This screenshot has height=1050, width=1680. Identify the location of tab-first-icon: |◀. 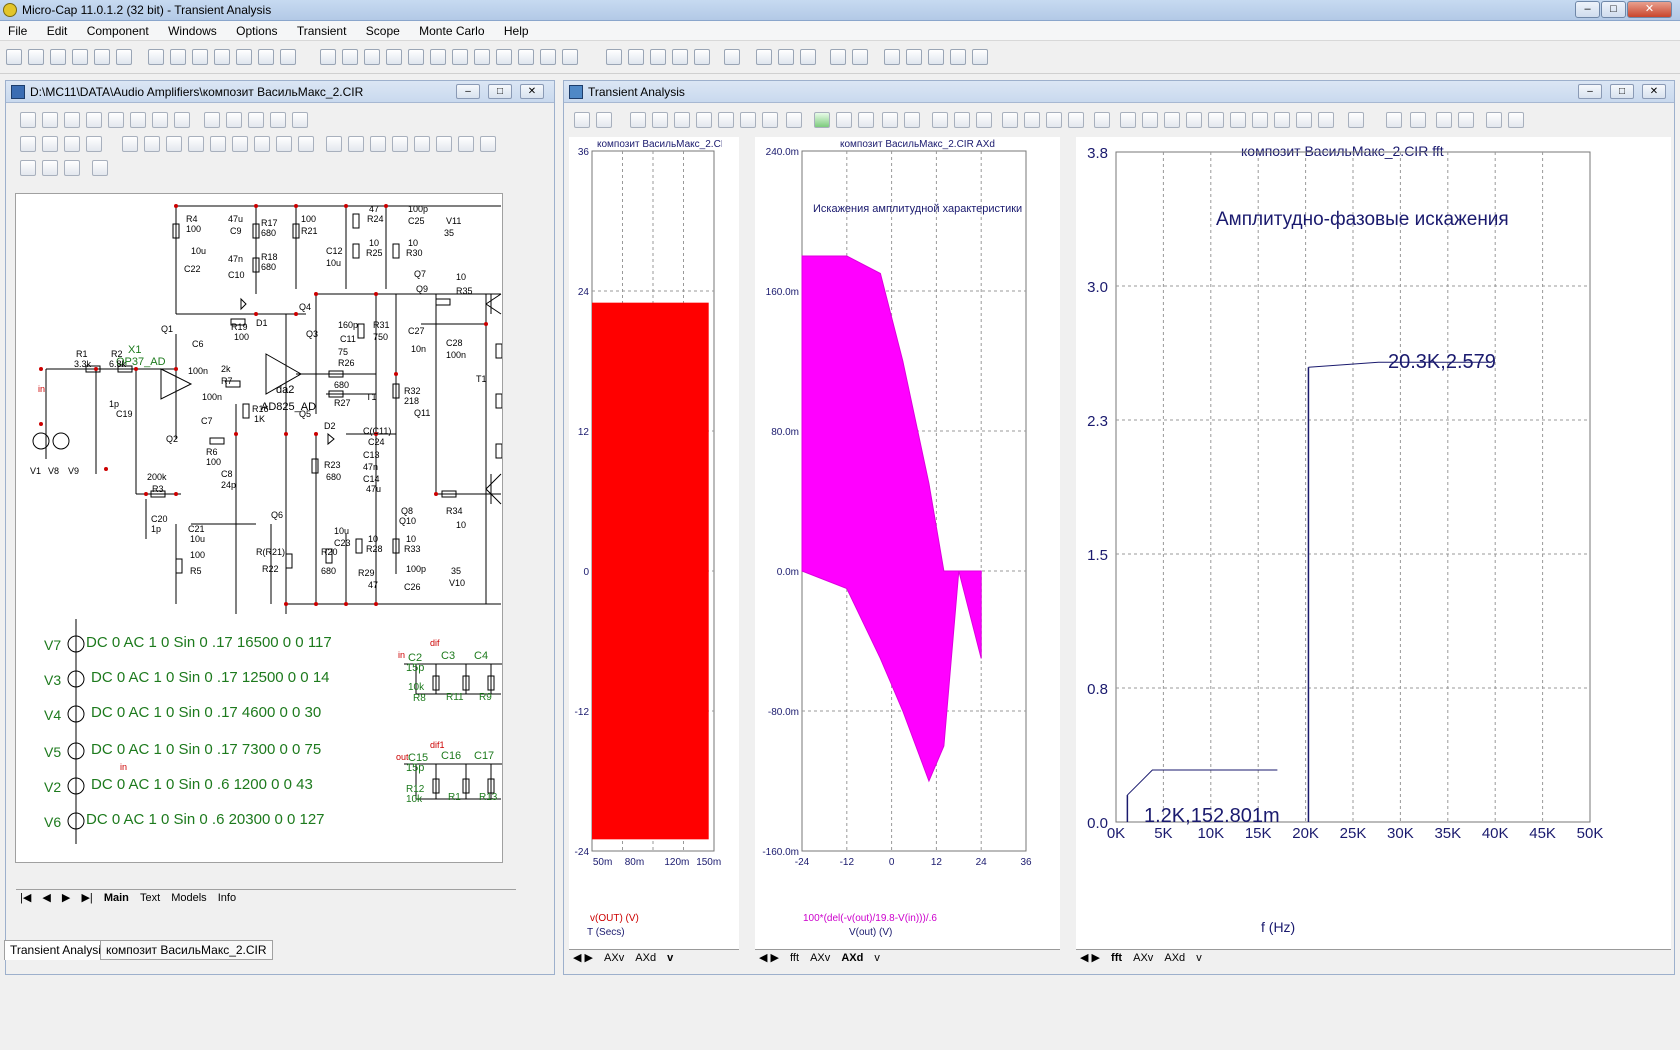
(25, 897).